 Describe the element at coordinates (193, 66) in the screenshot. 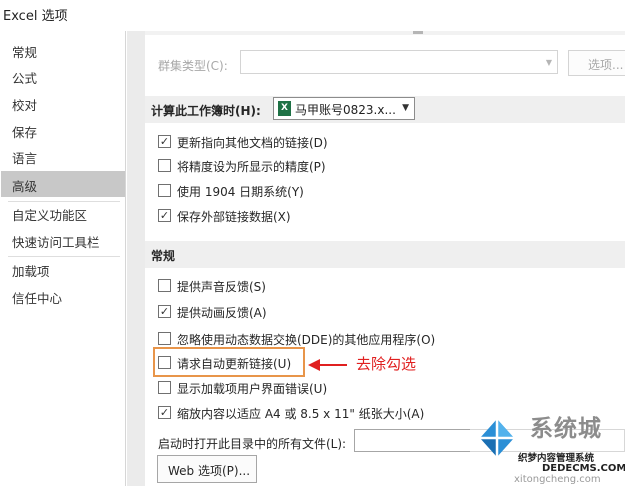

I see `cluster-type-label: 群集类型(C):` at that location.